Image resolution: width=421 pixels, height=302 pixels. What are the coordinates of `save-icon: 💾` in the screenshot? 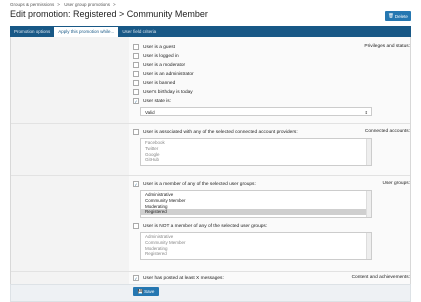 It's located at (140, 291).